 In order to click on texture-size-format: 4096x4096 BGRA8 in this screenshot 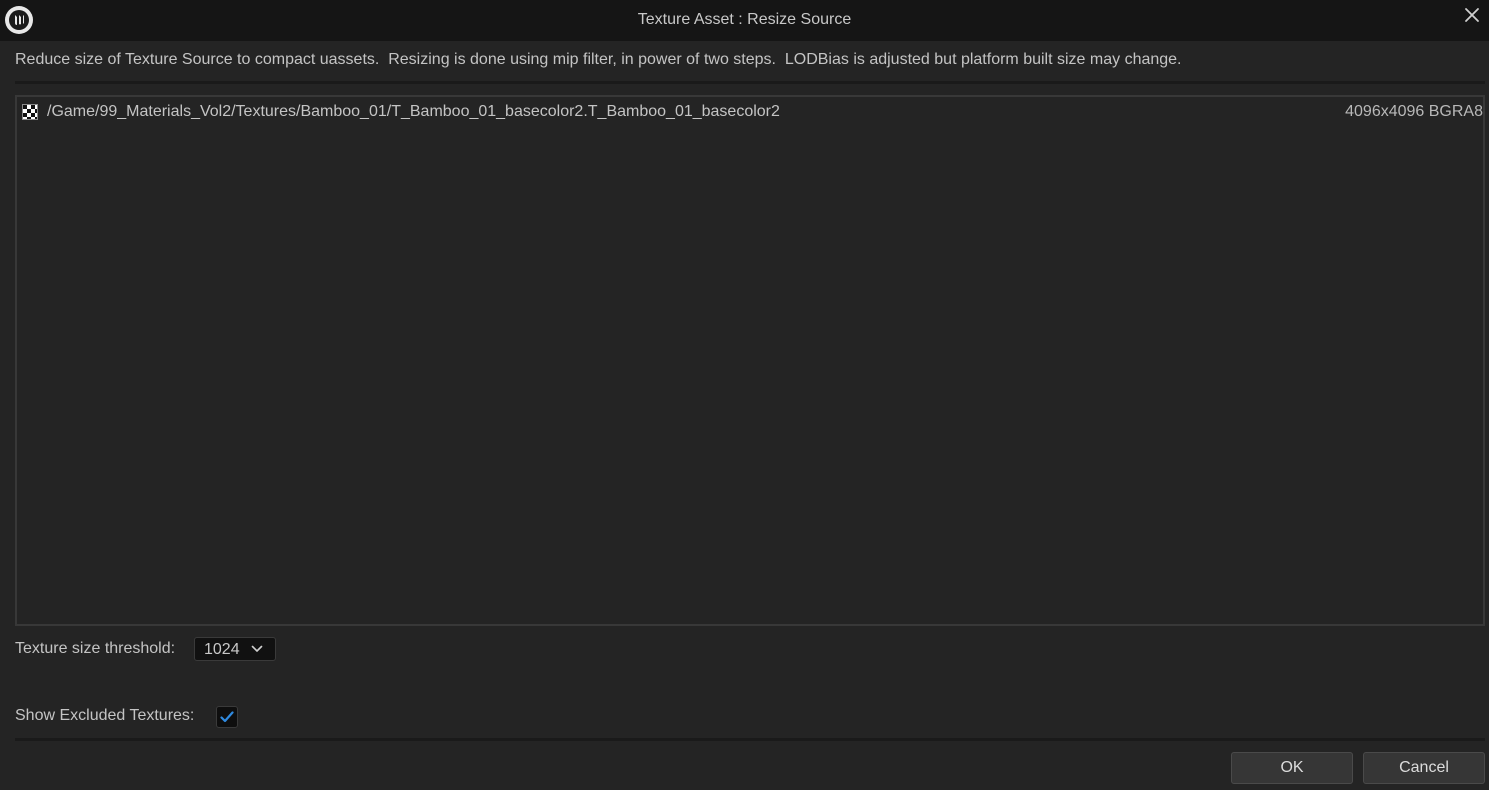, I will do `click(1414, 111)`.